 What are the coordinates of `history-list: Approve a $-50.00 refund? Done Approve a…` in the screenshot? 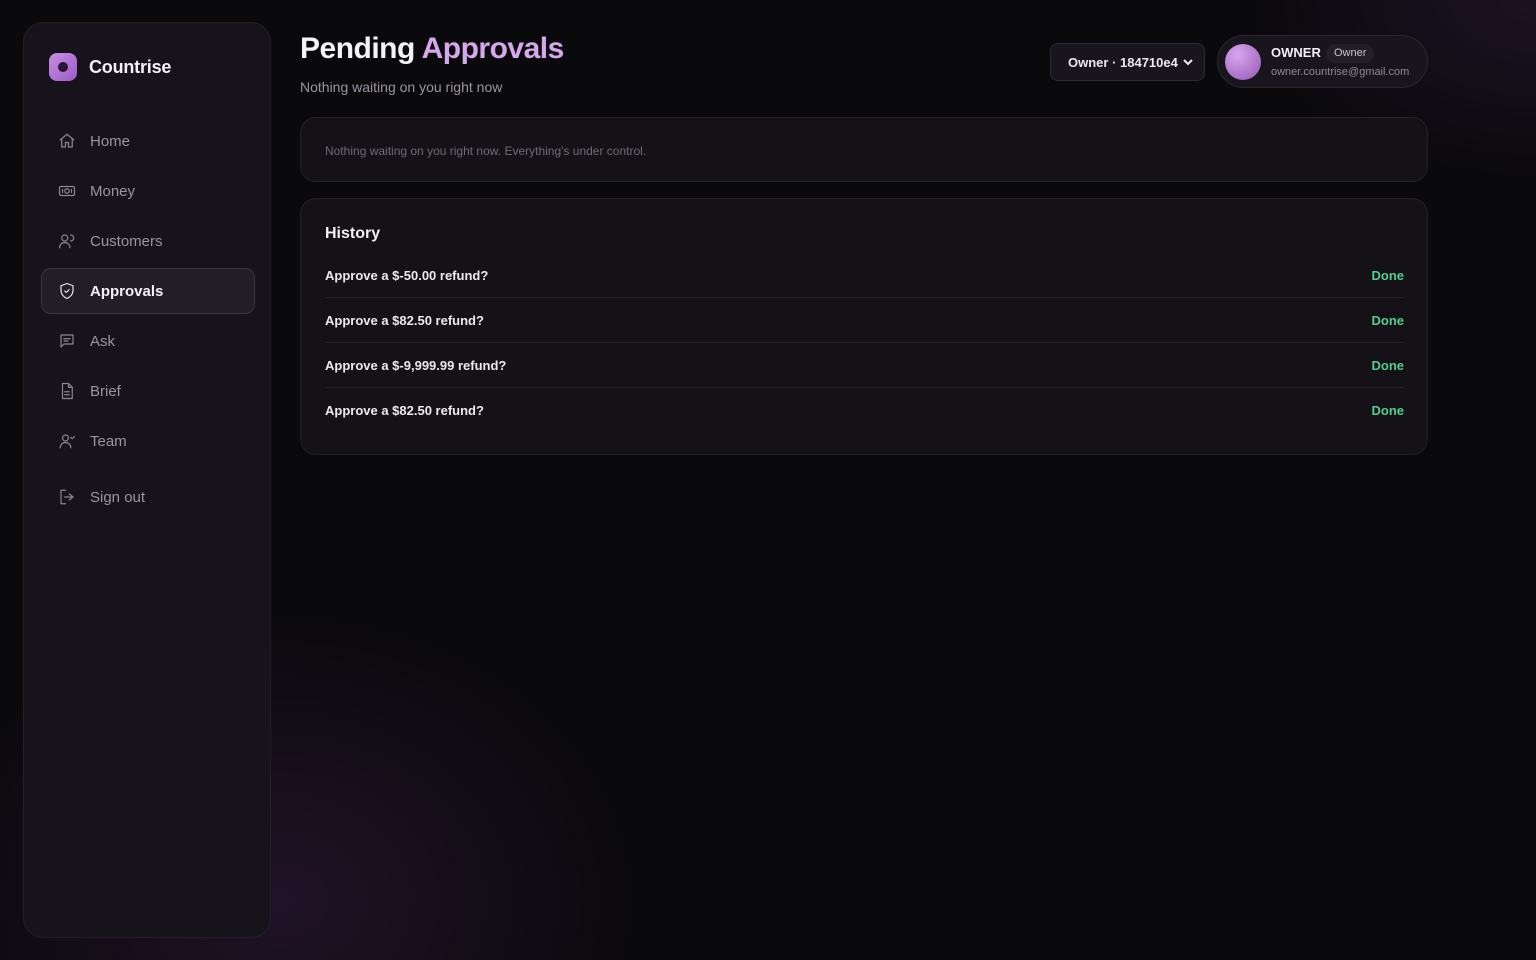 It's located at (864, 343).